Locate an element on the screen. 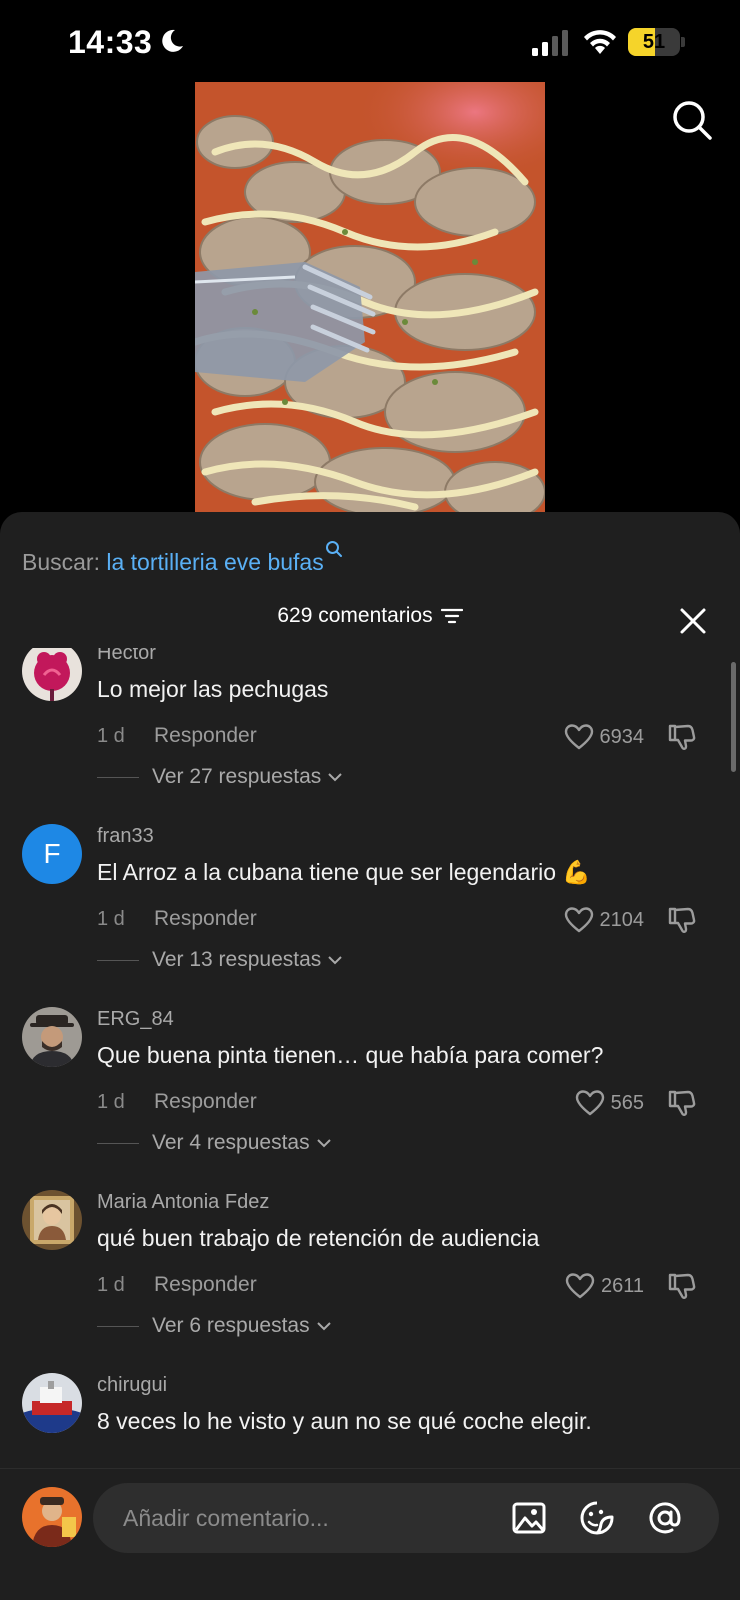 This screenshot has width=740, height=1600. view-replies-link: Ver 4 respuestas is located at coordinates (242, 1143).